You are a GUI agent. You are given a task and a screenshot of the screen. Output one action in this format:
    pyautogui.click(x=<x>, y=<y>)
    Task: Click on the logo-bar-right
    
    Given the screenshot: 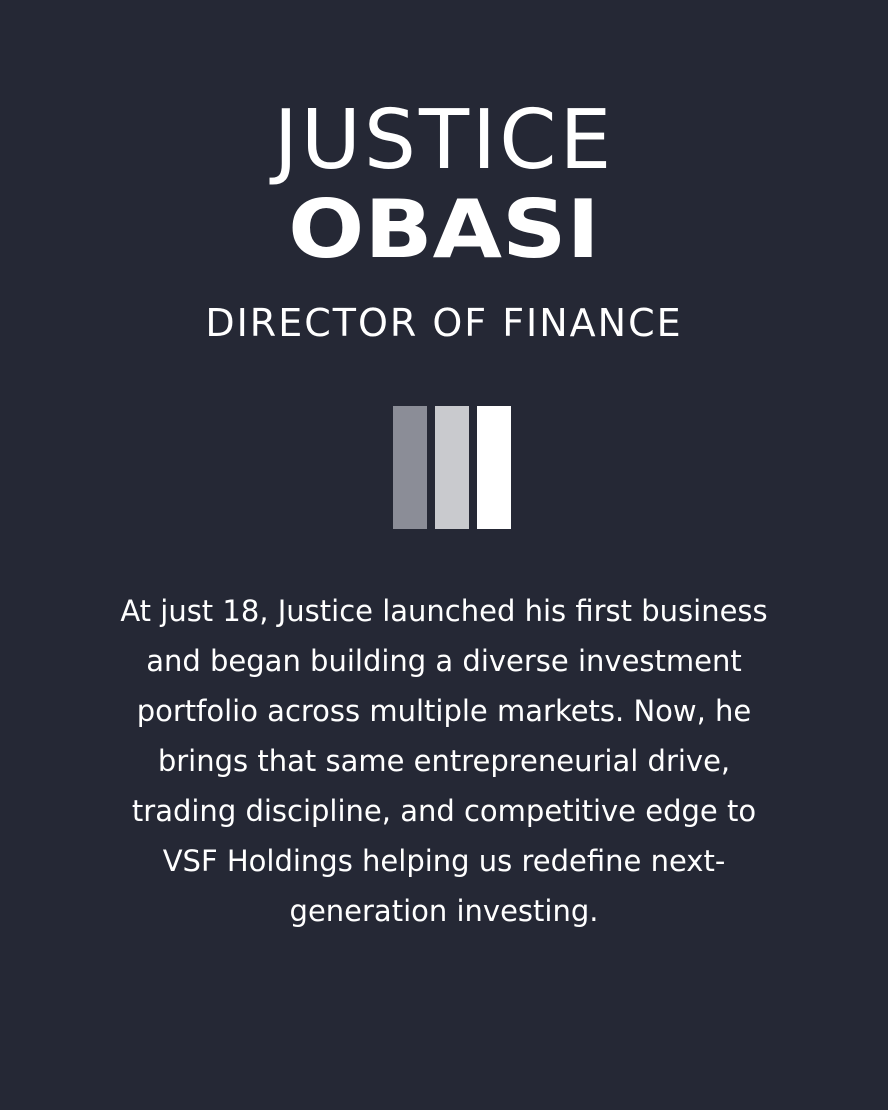 What is the action you would take?
    pyautogui.click(x=494, y=467)
    